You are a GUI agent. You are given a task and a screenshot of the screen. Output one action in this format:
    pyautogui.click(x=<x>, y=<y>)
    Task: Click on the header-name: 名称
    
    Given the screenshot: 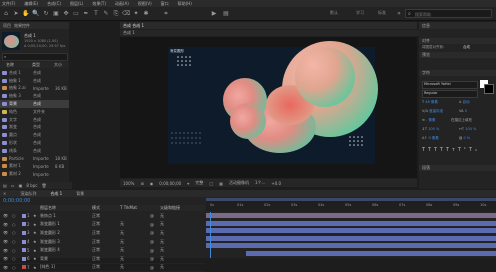 What is the action you would take?
    pyautogui.click(x=16, y=65)
    